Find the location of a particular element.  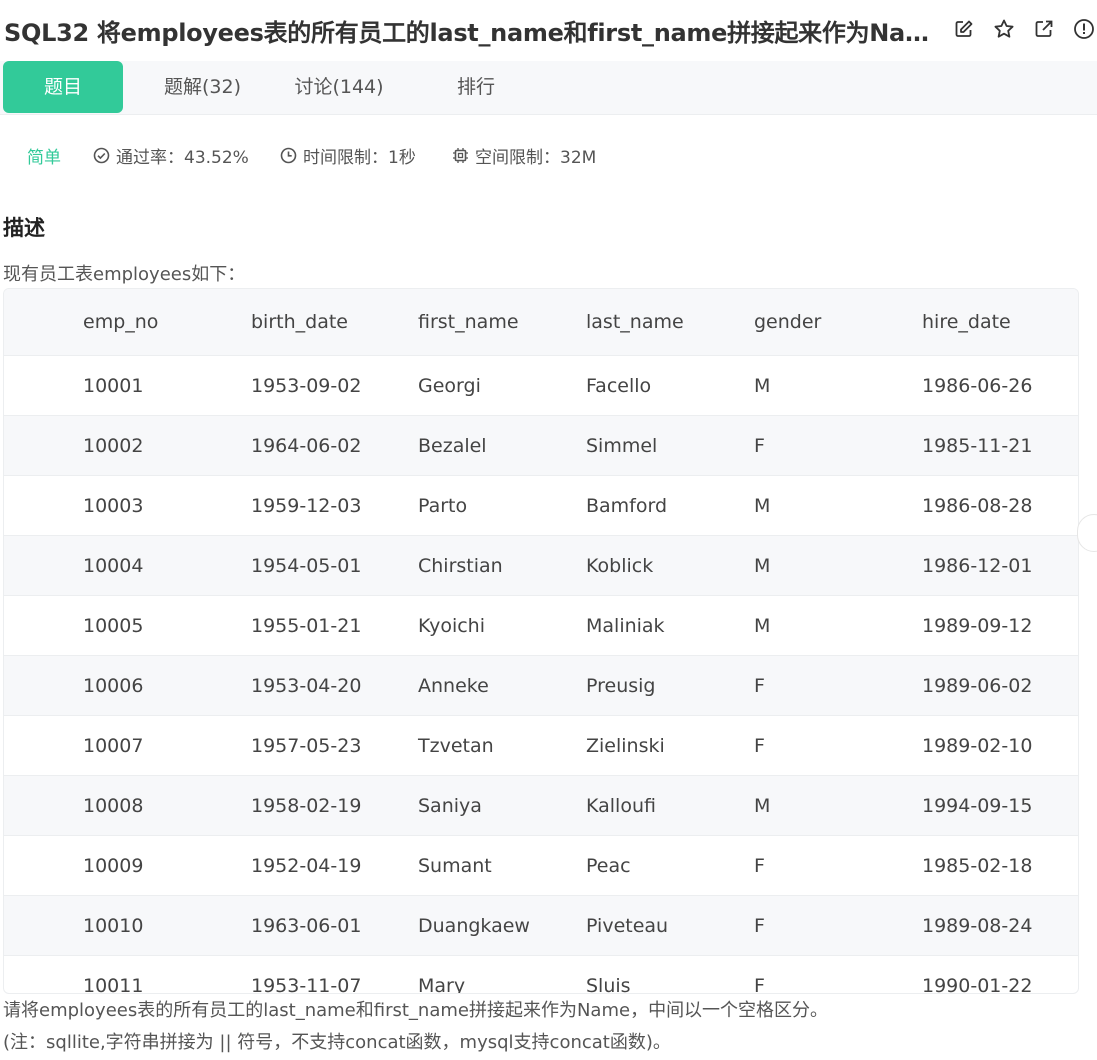

table-cell: 10003 is located at coordinates (127, 505).